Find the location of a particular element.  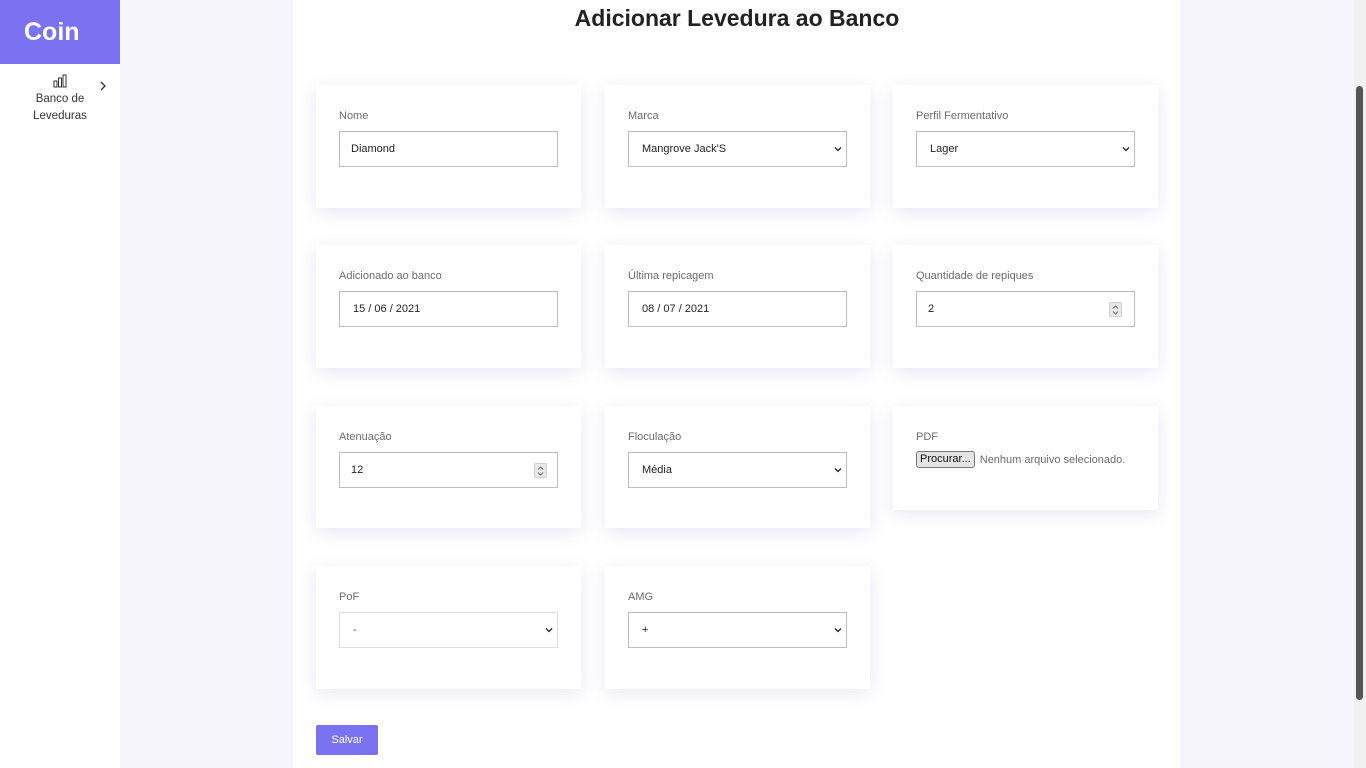

card-amg: AMG + is located at coordinates (737, 627).